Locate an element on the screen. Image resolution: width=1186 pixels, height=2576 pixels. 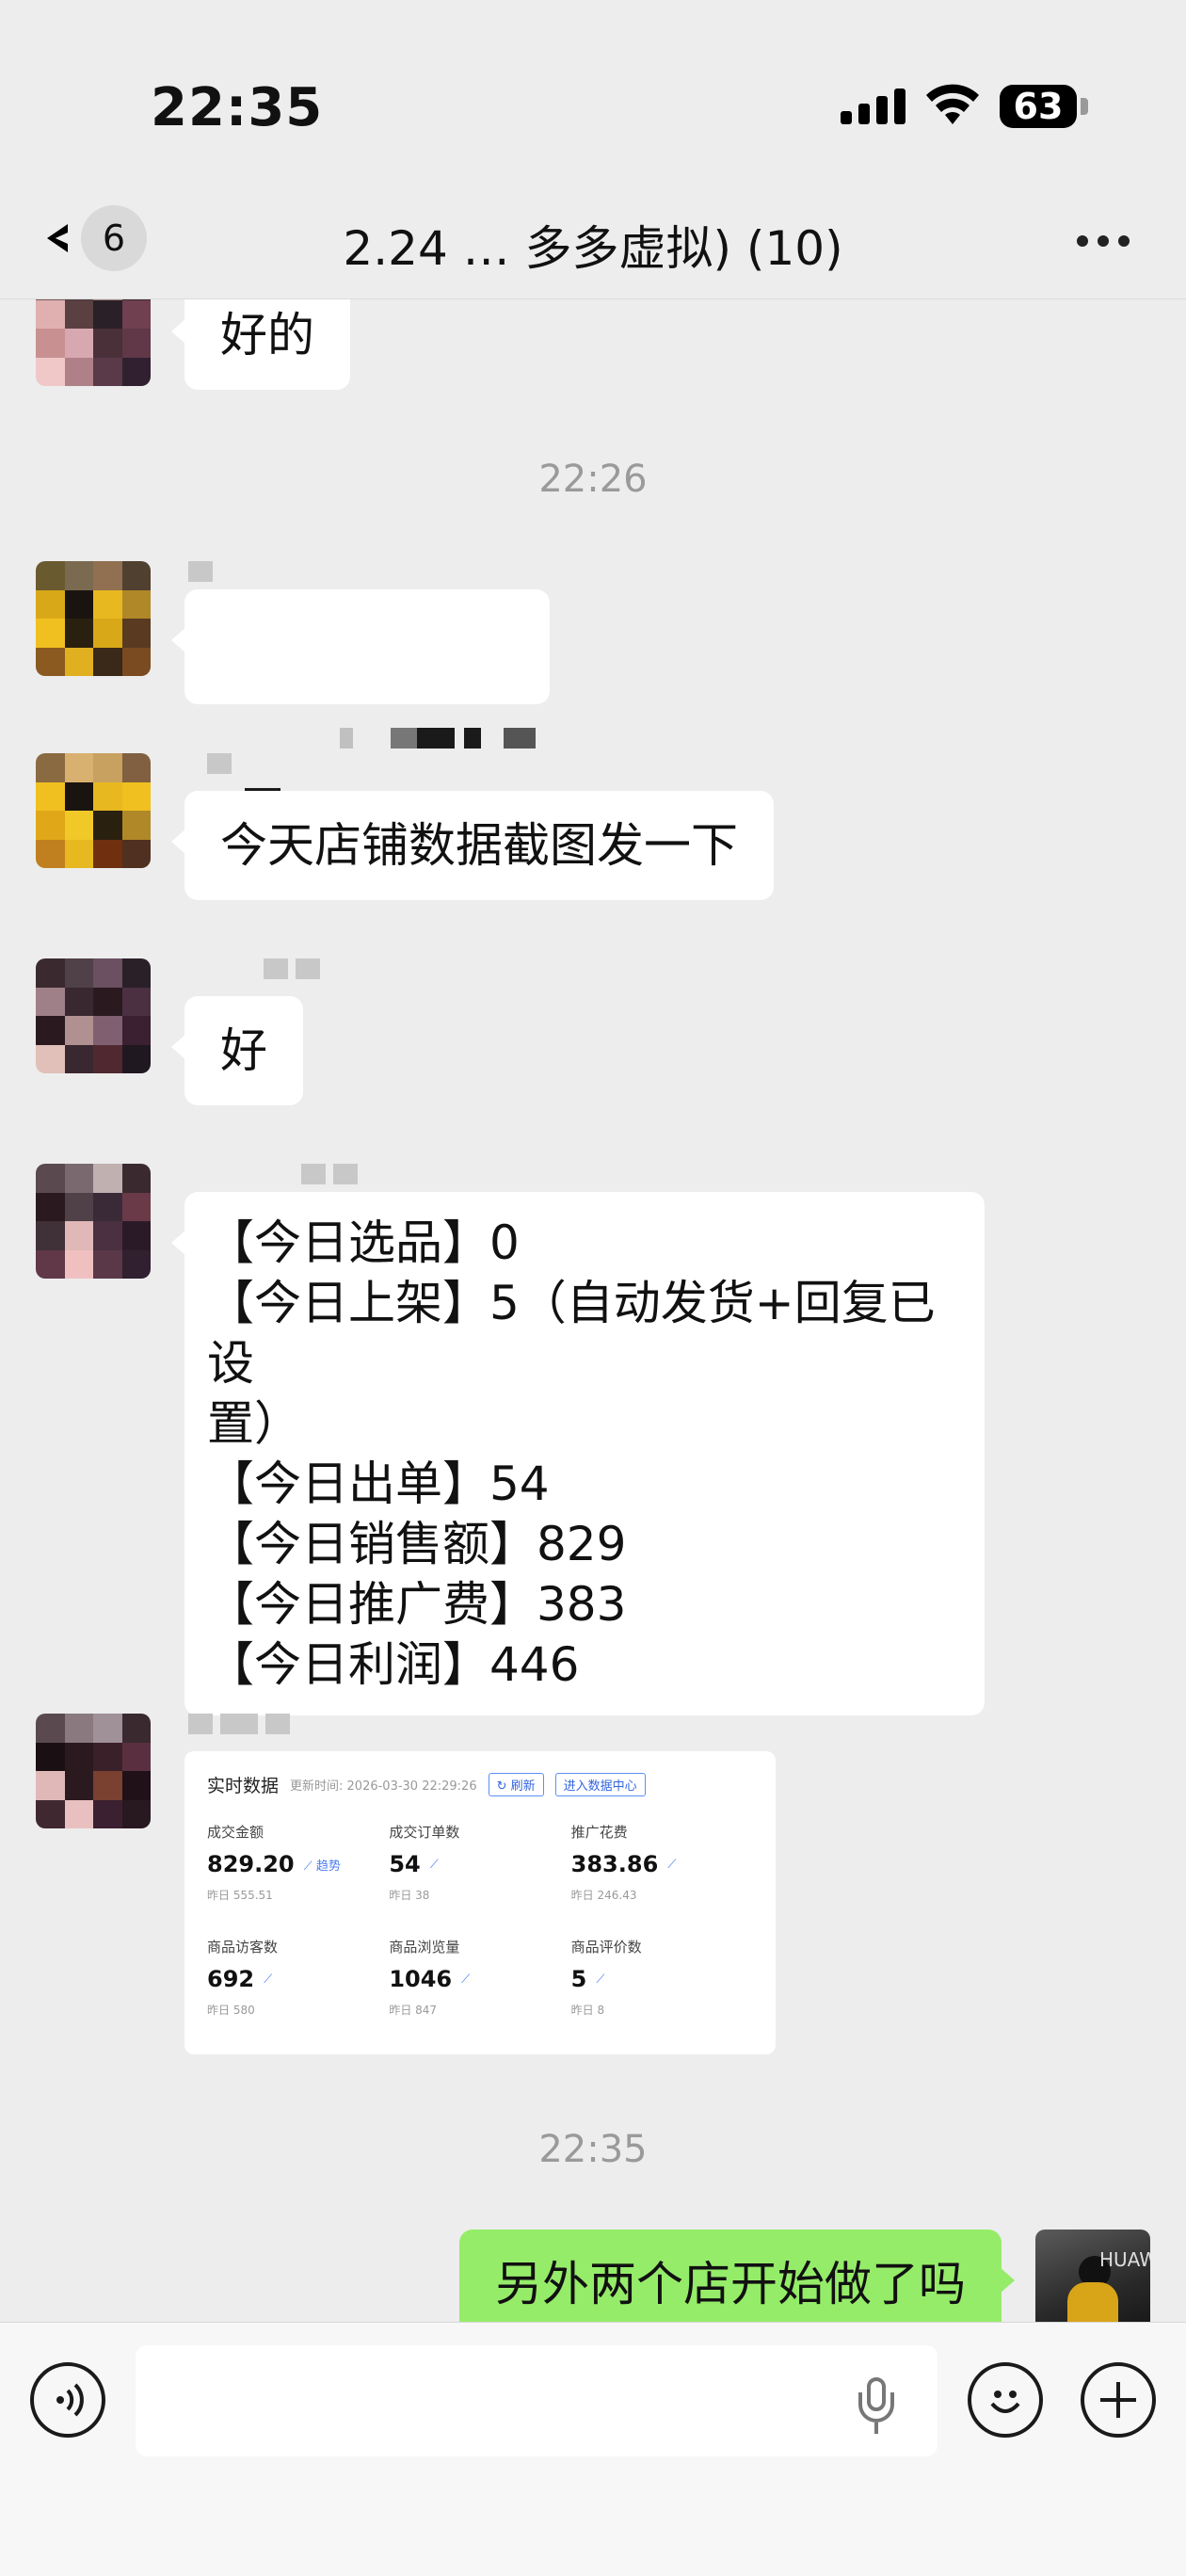
voice-icon is located at coordinates (70, 2400).